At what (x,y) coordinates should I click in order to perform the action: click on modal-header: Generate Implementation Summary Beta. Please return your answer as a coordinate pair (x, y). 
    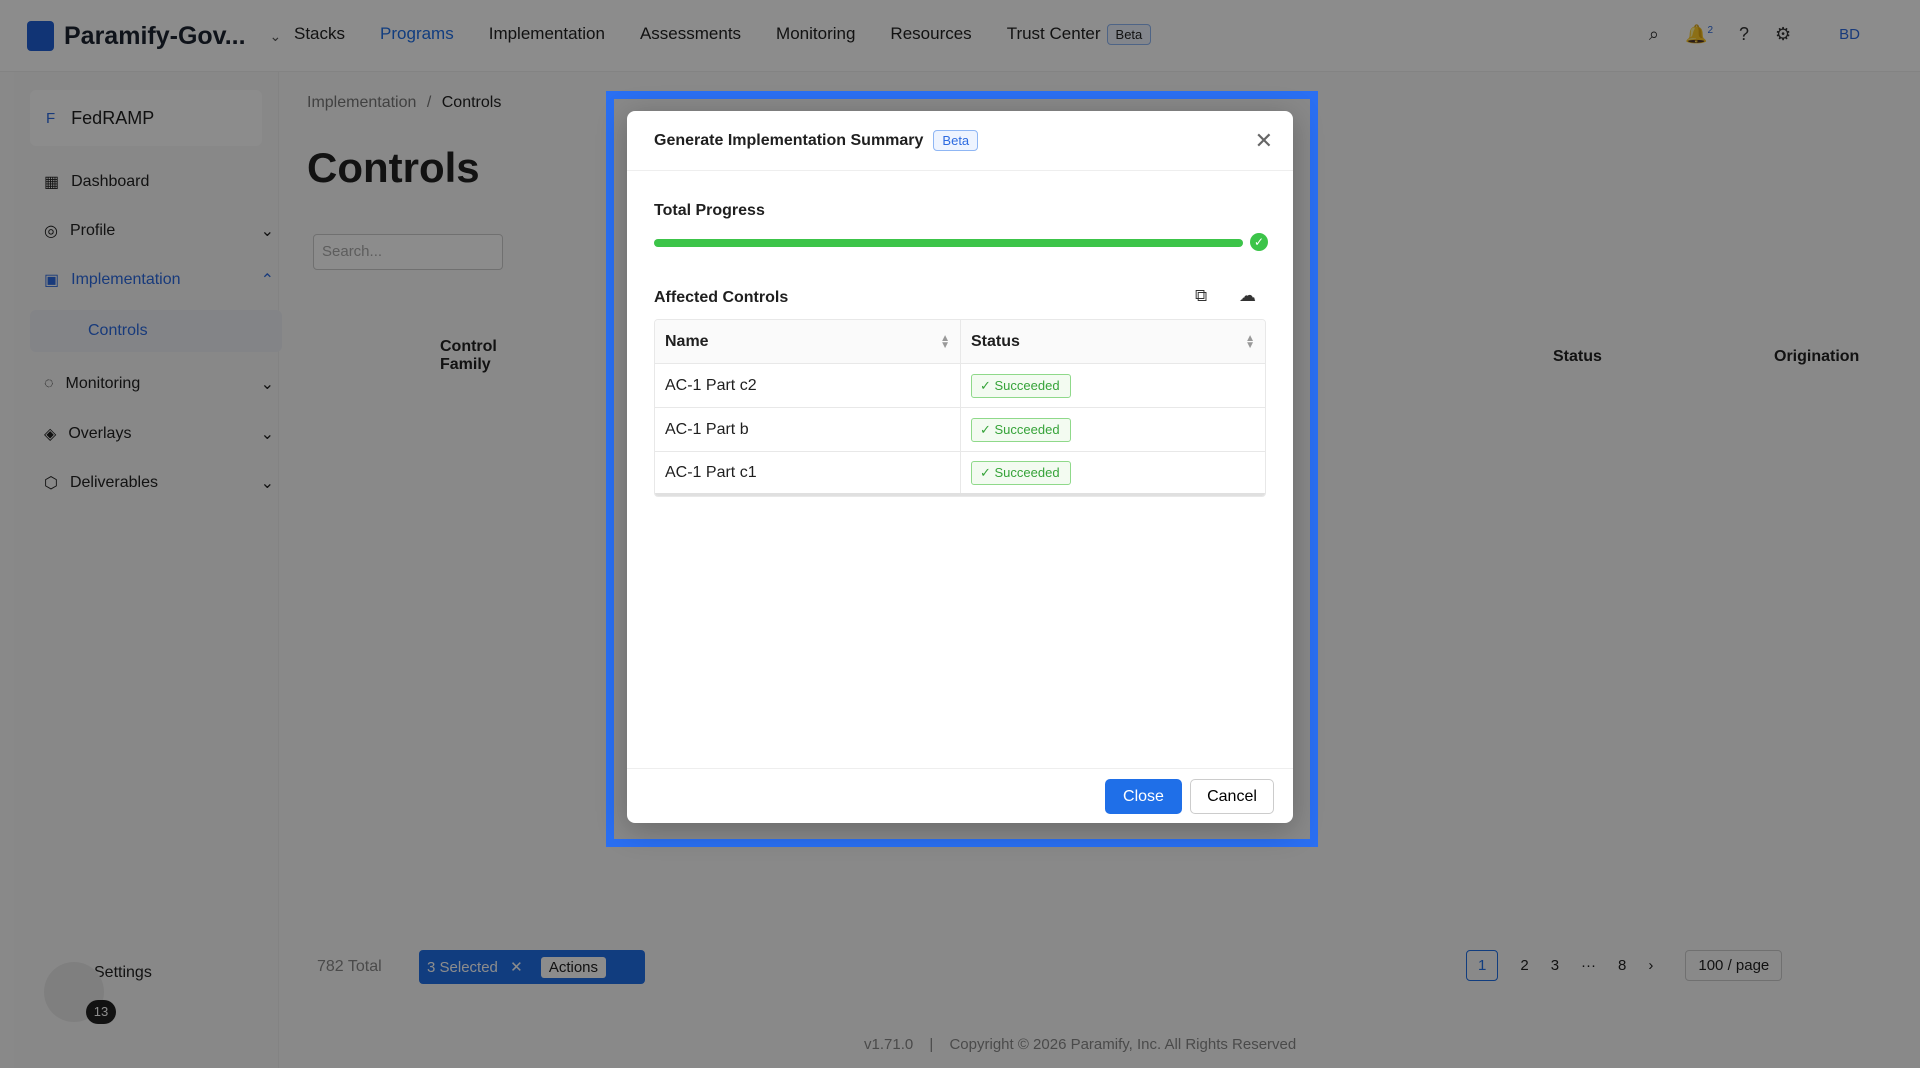
    Looking at the image, I should click on (960, 141).